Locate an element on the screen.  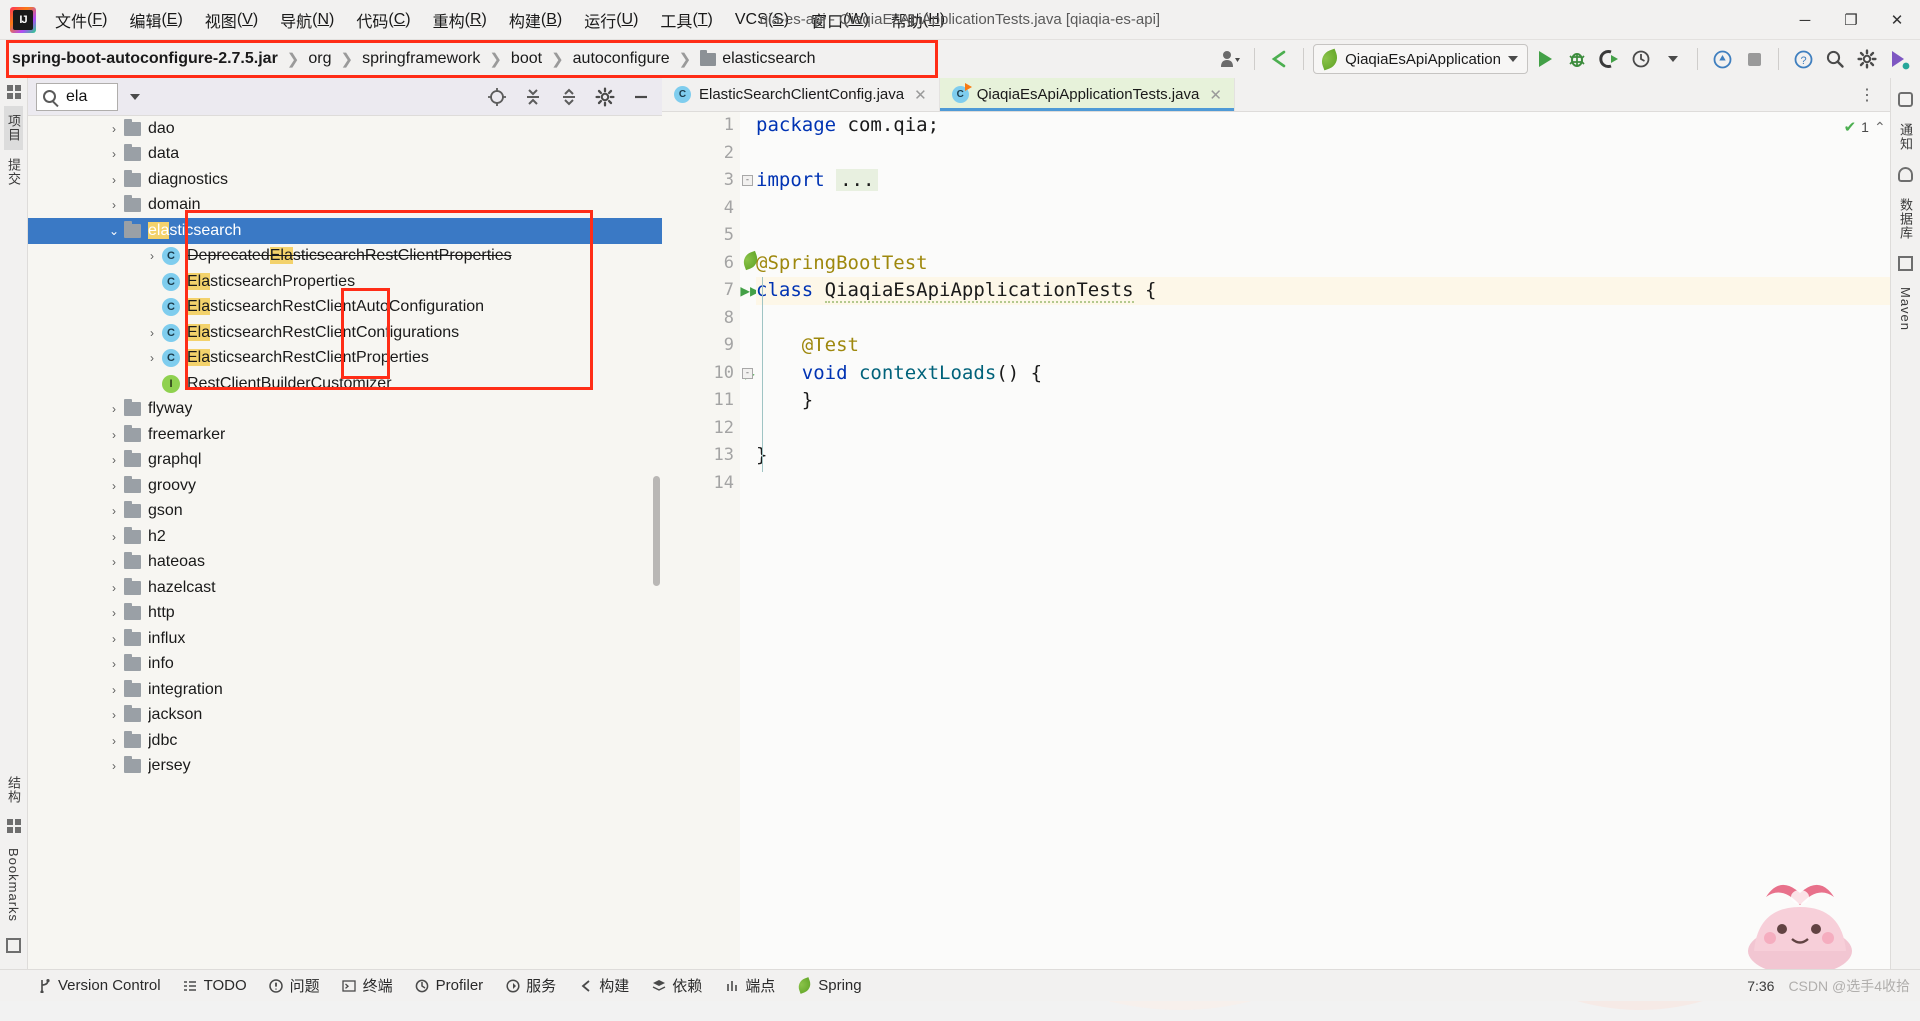
collapse-all-icon is located at coordinates (569, 97).